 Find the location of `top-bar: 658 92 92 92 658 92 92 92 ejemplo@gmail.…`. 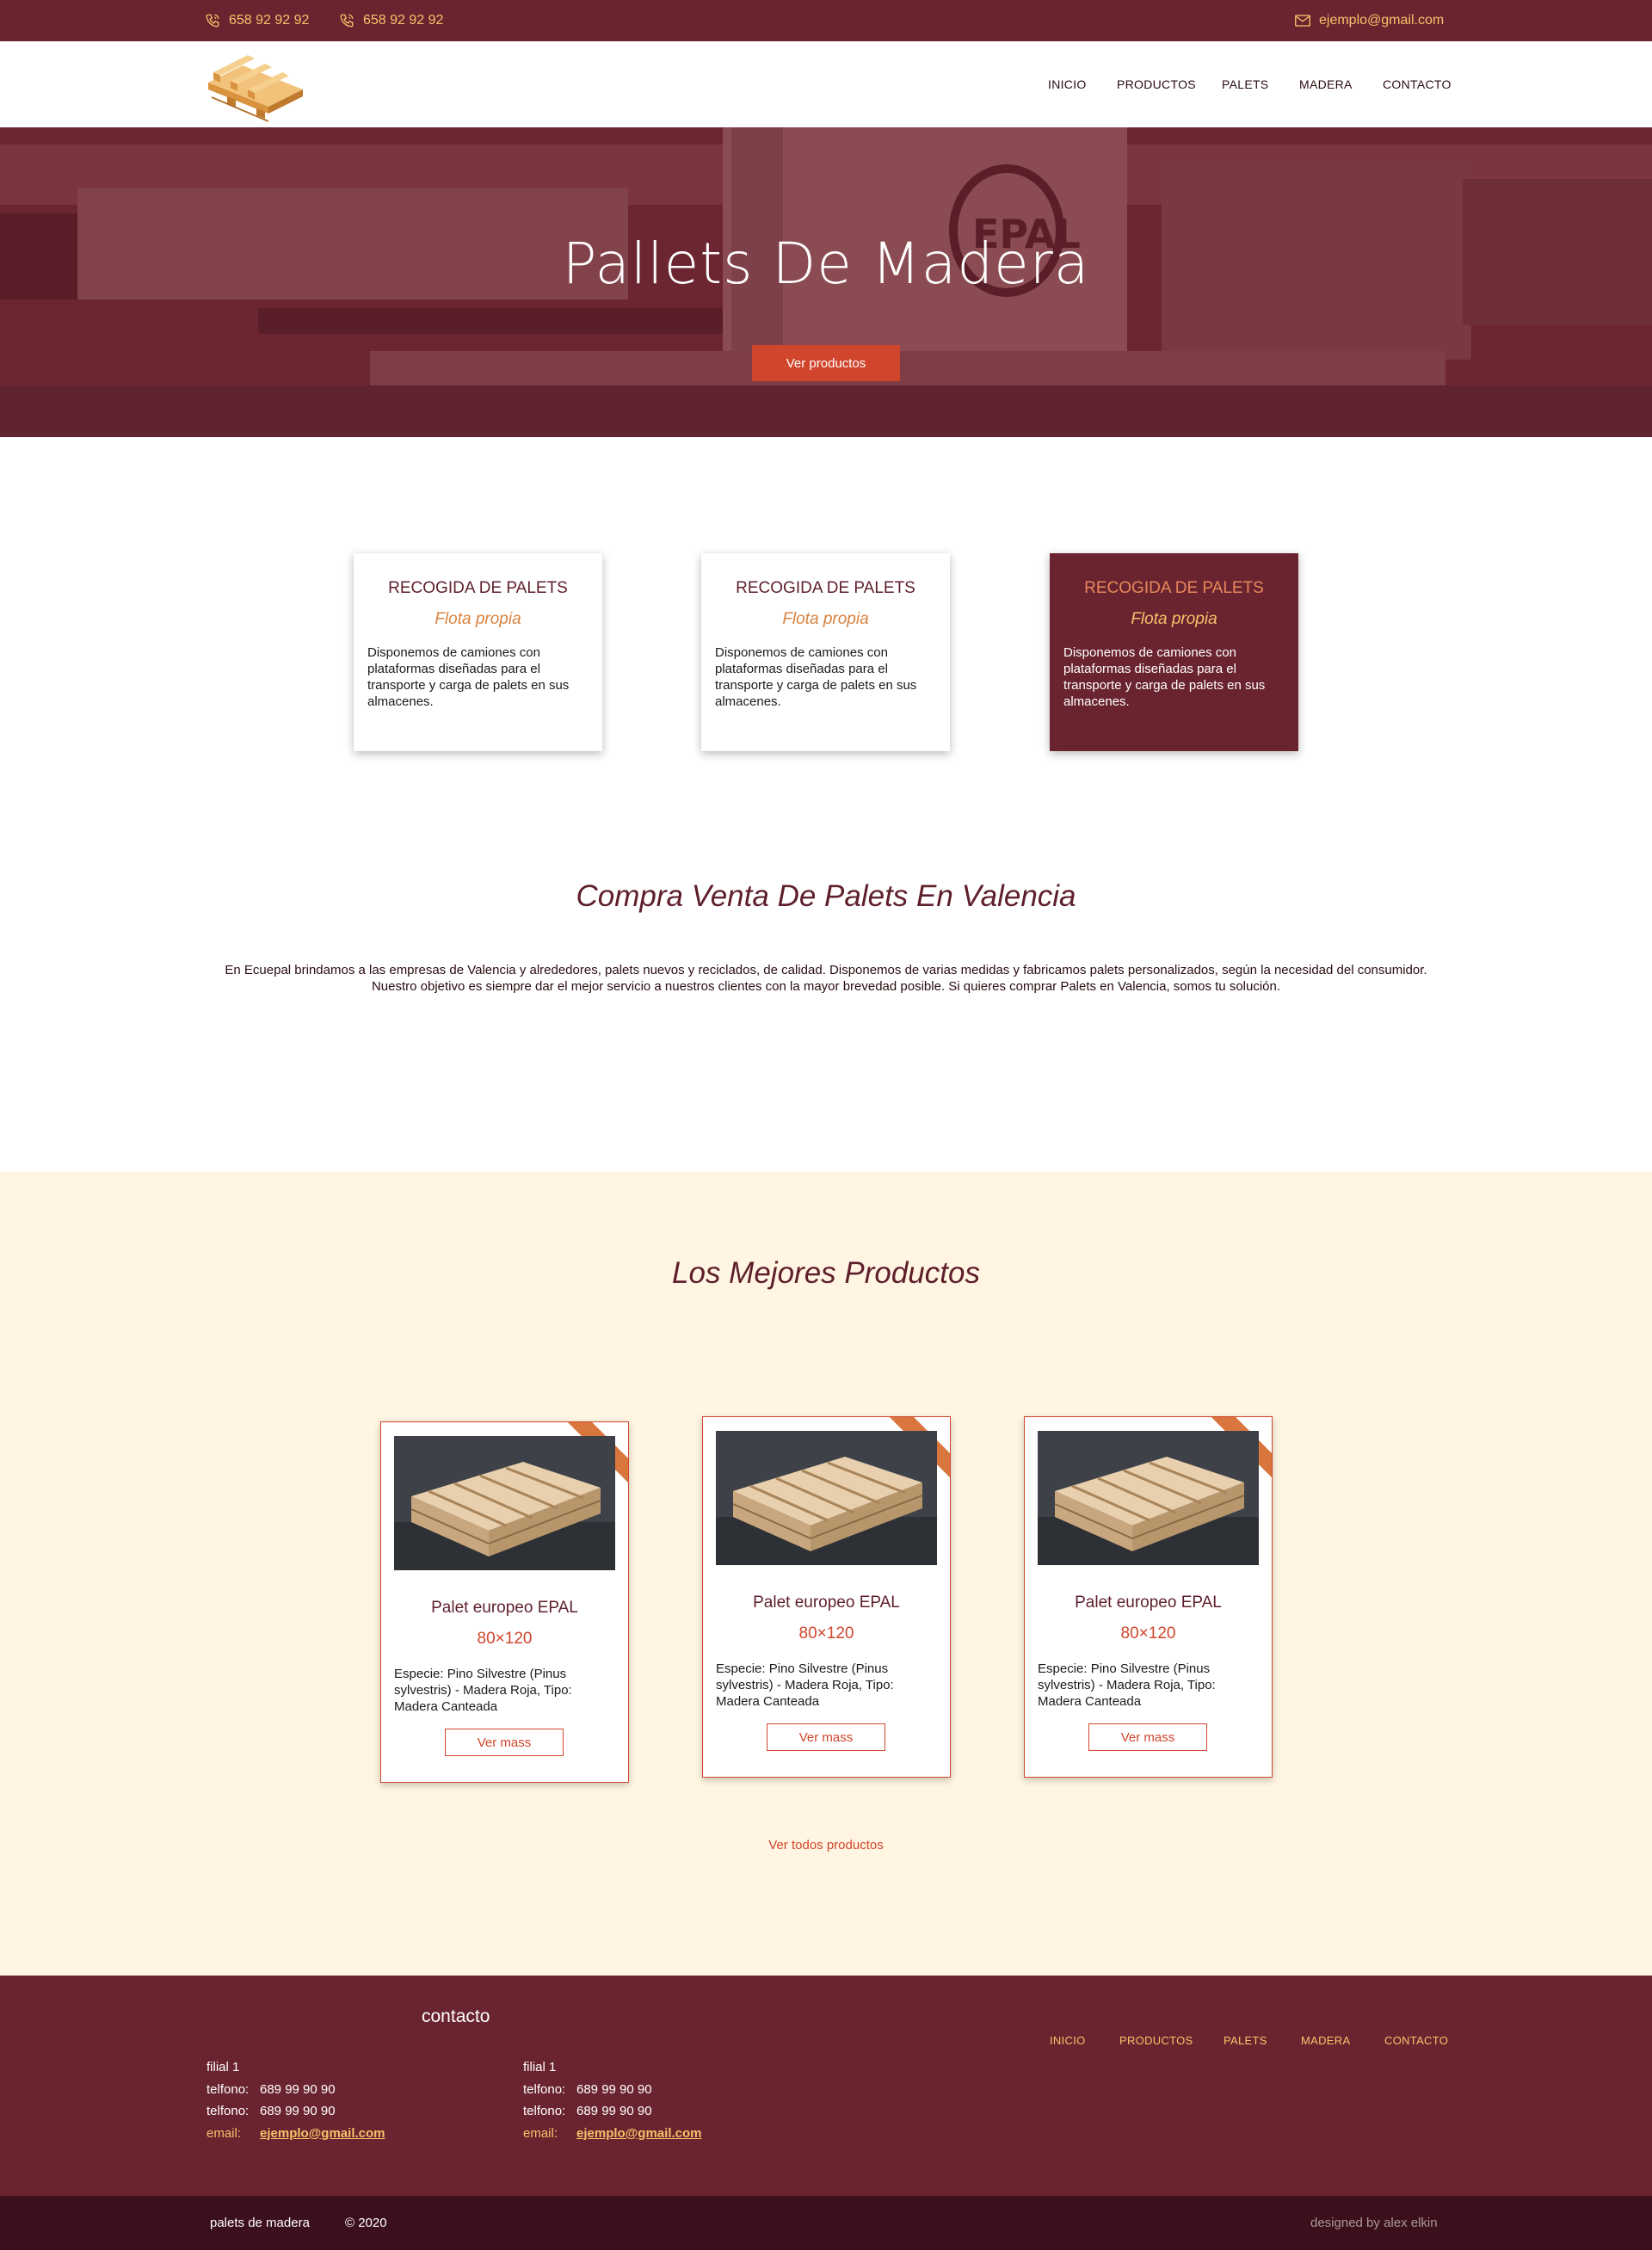

top-bar: 658 92 92 92 658 92 92 92 ejemplo@gmail.… is located at coordinates (826, 20).